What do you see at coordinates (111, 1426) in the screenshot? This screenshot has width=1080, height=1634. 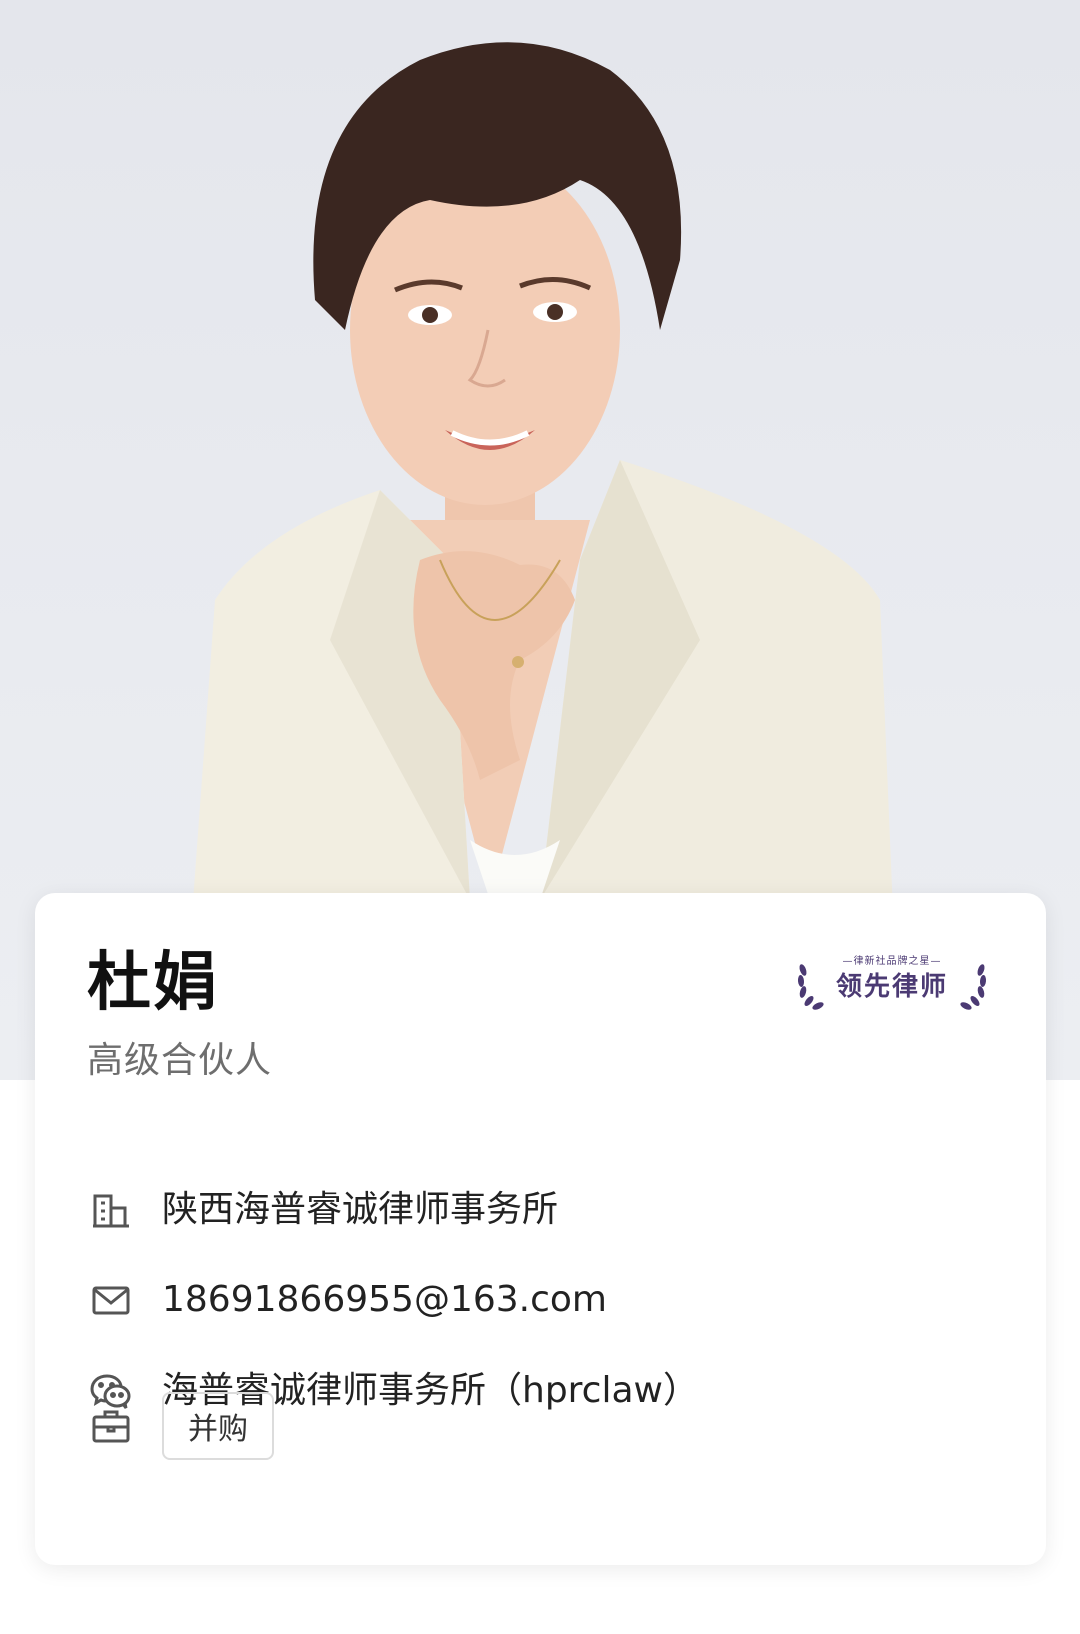 I see `briefcase-icon` at bounding box center [111, 1426].